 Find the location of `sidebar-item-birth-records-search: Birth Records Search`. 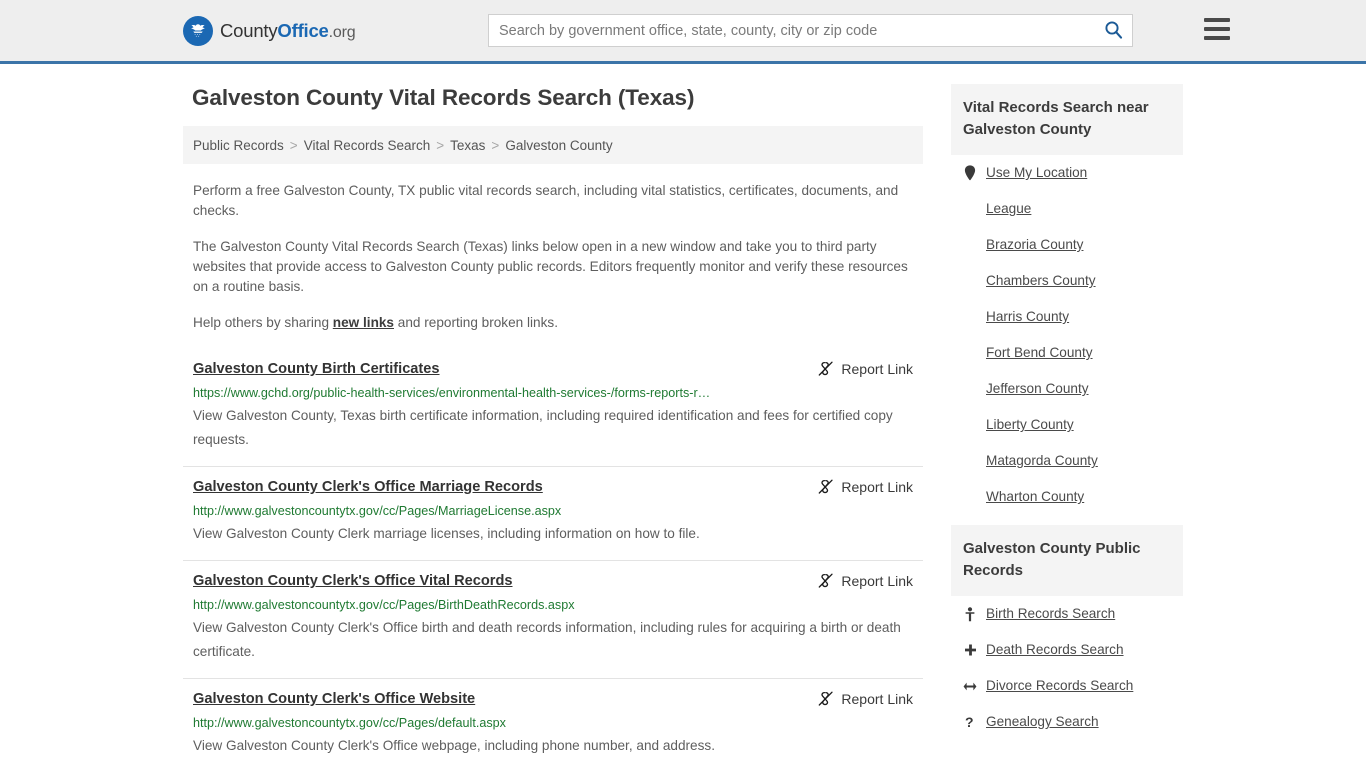

sidebar-item-birth-records-search: Birth Records Search is located at coordinates (1067, 614).